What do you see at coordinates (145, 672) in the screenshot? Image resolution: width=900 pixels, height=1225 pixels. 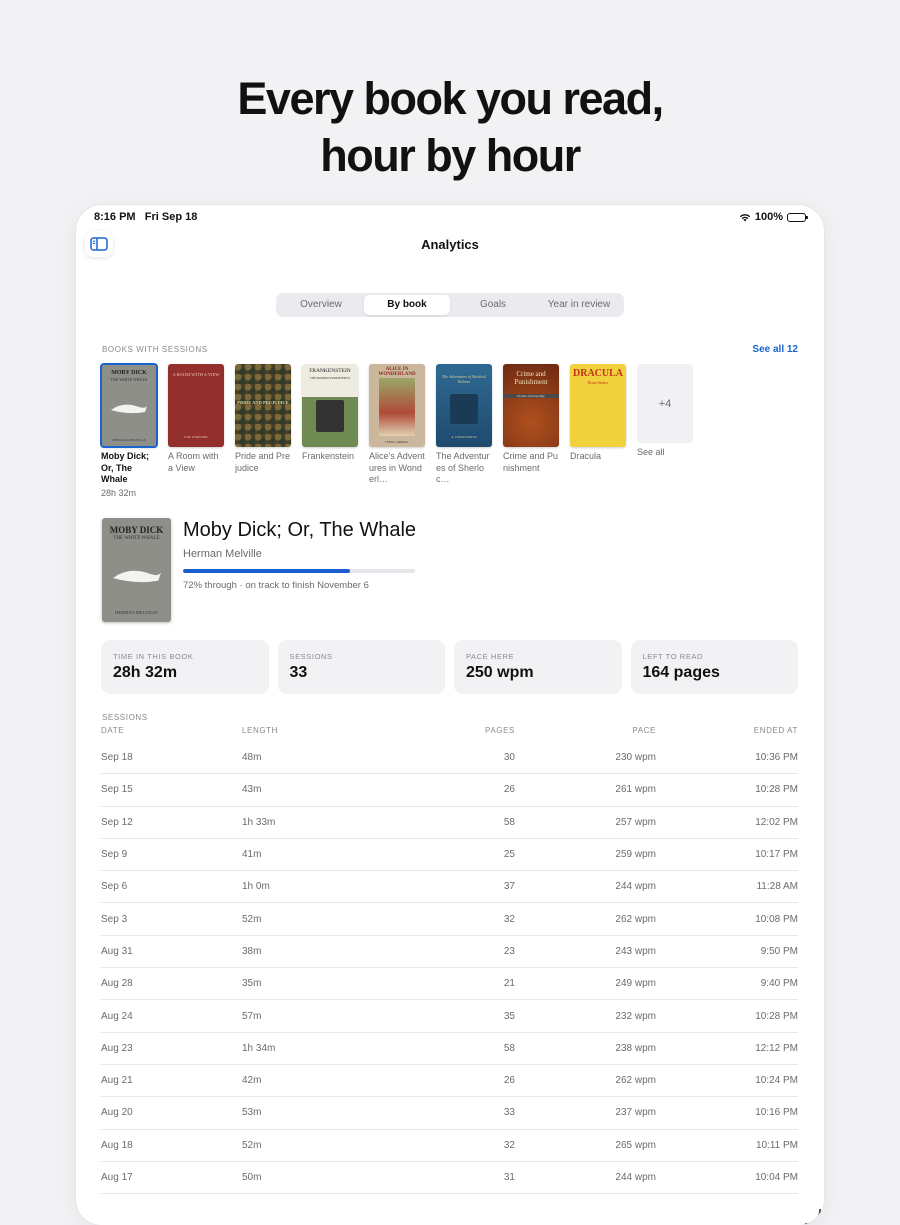 I see `stat-value: 28h 32m` at bounding box center [145, 672].